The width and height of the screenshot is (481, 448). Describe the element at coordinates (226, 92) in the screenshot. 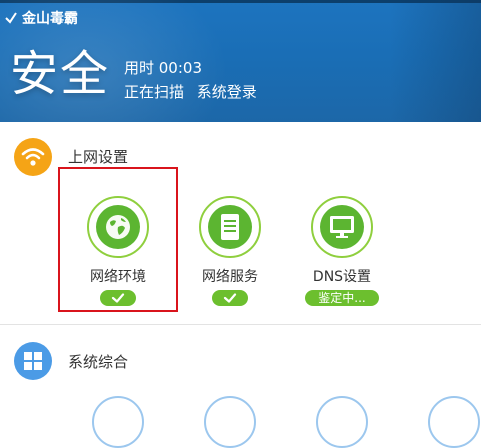

I see `scan-target: 系统登录` at that location.